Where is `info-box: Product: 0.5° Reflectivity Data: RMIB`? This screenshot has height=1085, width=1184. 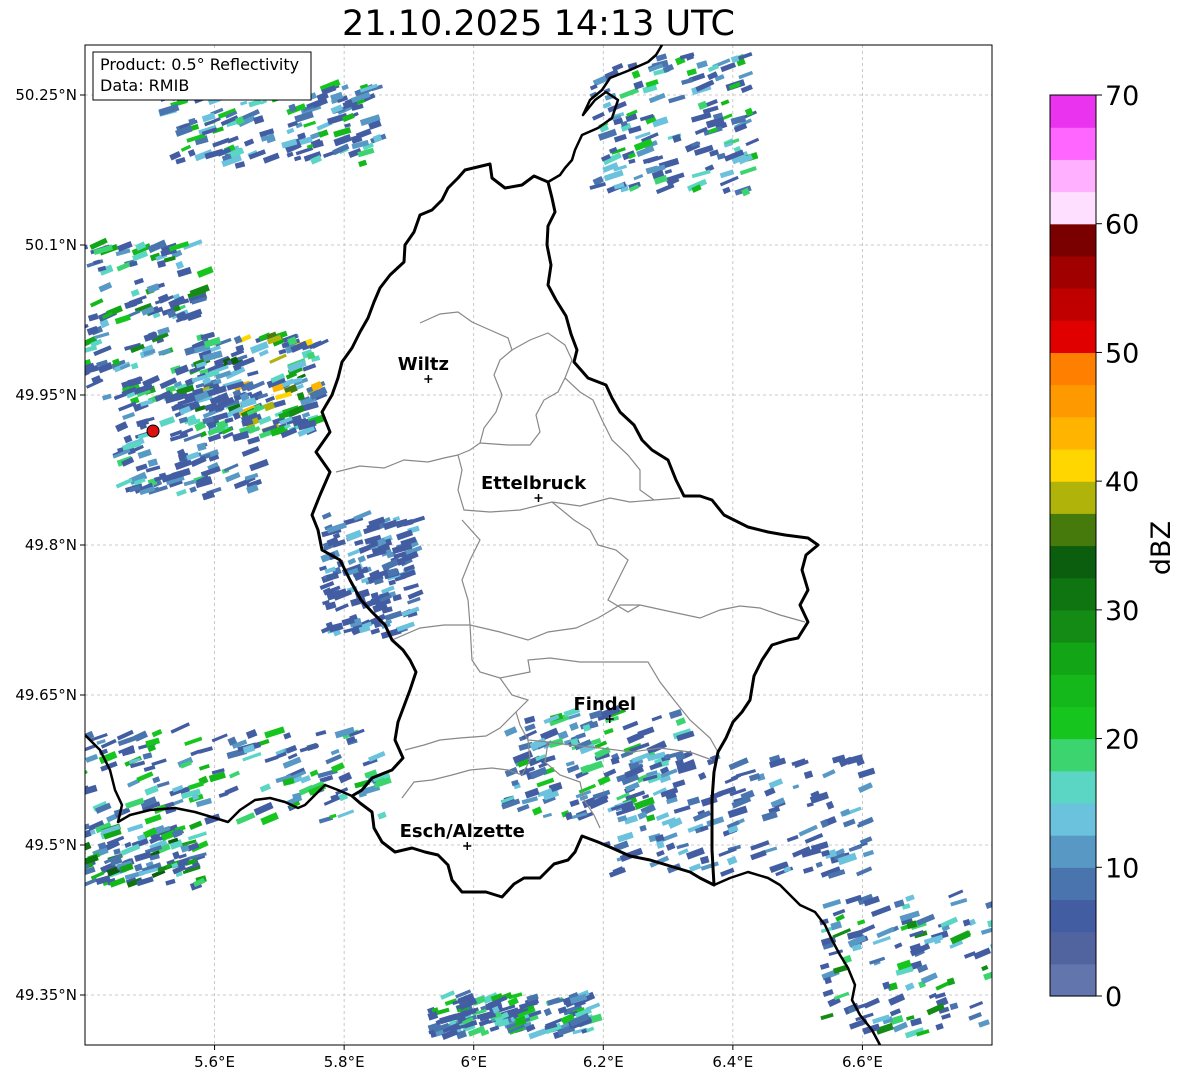
info-box: Product: 0.5° Reflectivity Data: RMIB is located at coordinates (202, 76).